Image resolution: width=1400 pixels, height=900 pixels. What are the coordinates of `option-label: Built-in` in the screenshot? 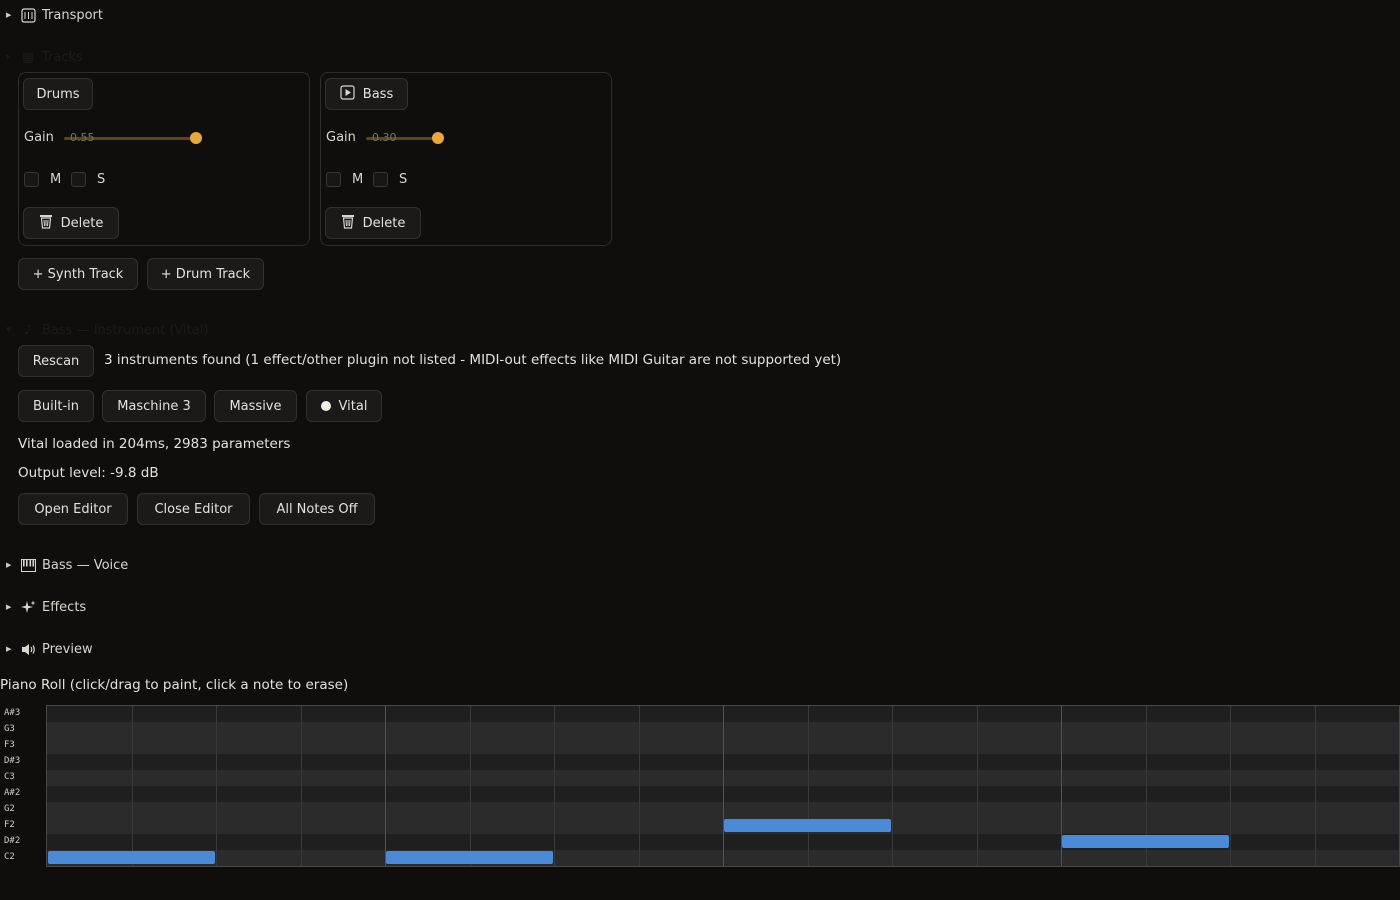 It's located at (56, 406).